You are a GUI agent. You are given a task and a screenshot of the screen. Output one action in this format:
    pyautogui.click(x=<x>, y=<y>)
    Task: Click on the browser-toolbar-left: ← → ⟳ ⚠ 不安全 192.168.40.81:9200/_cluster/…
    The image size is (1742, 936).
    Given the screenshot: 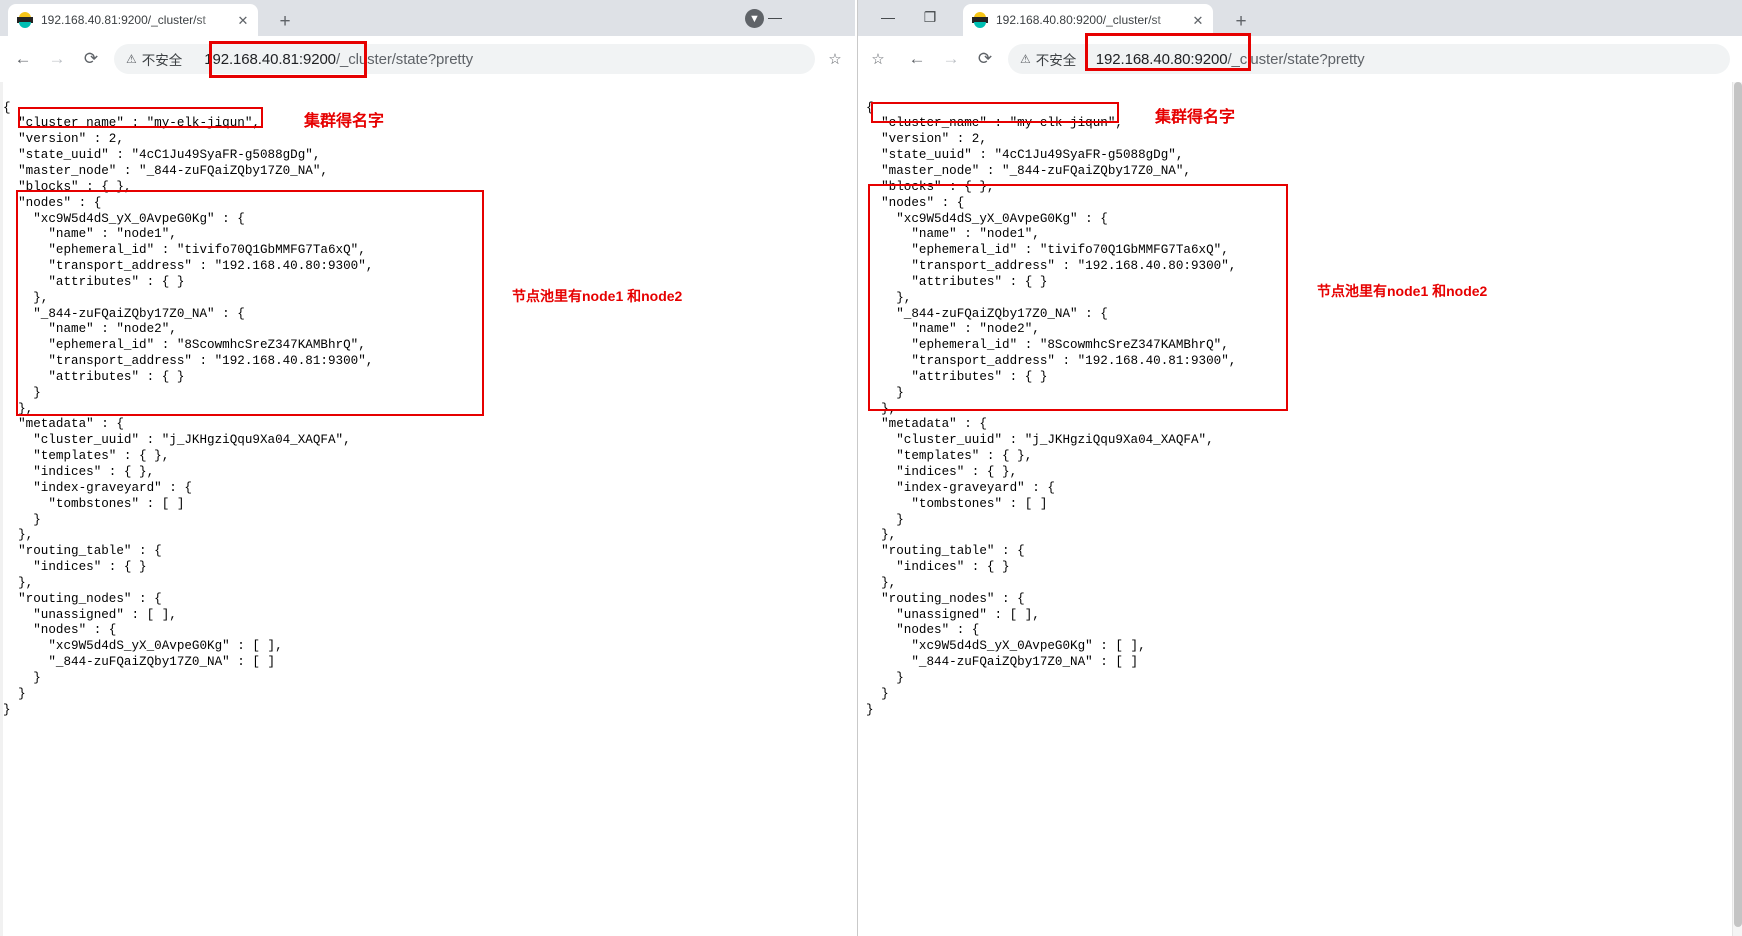 What is the action you would take?
    pyautogui.click(x=427, y=59)
    